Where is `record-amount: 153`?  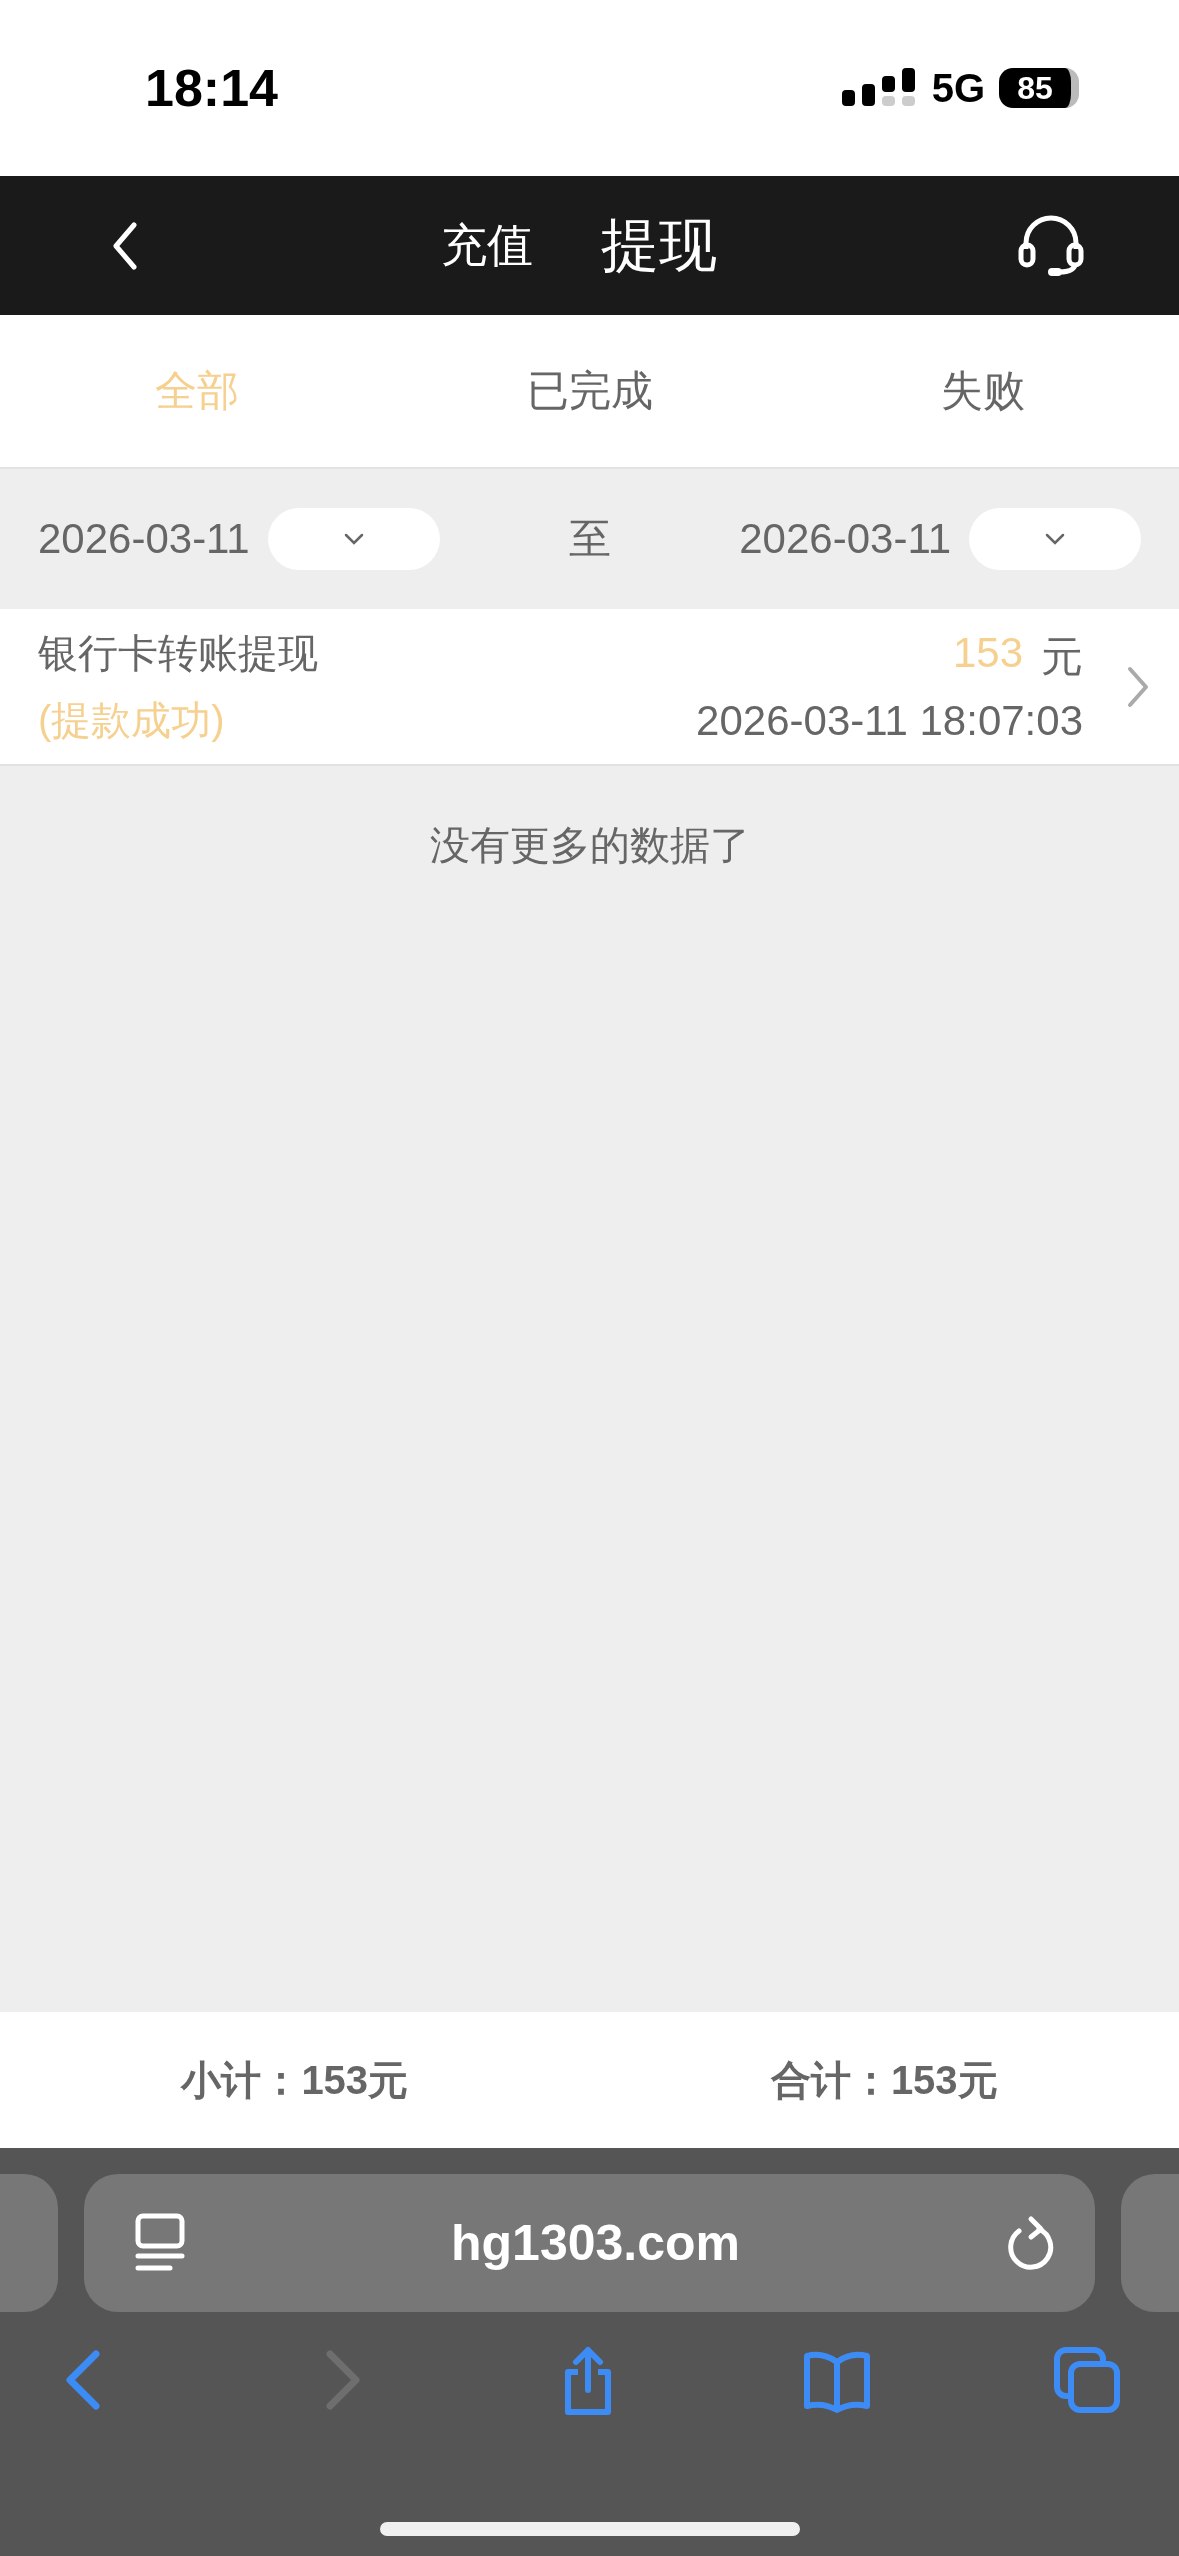
record-amount: 153 is located at coordinates (987, 653).